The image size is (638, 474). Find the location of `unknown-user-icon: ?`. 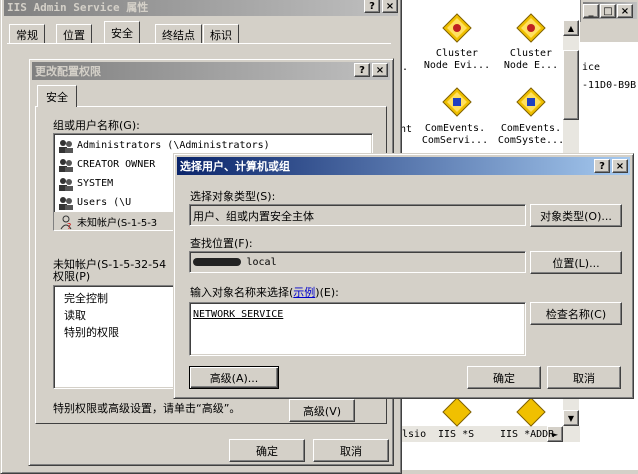

unknown-user-icon: ? is located at coordinates (66, 222).